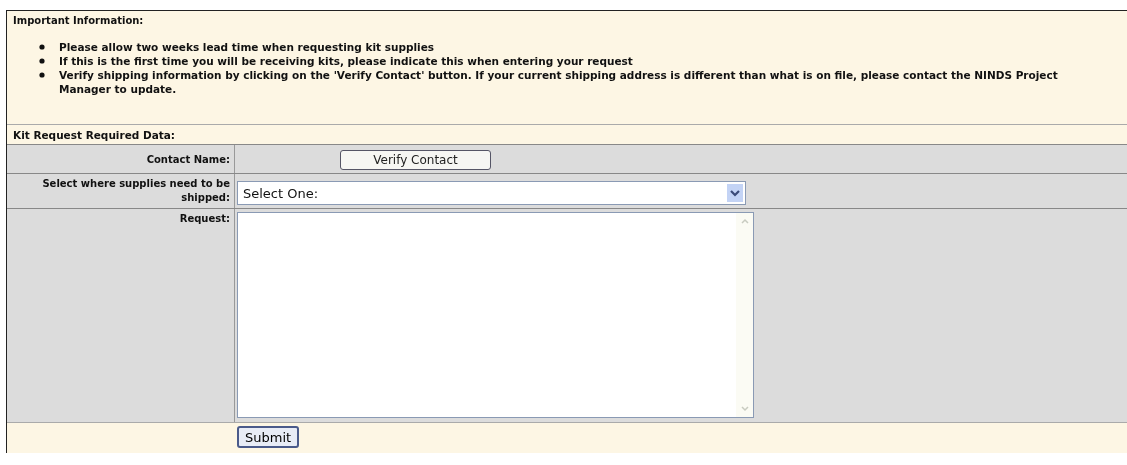 This screenshot has width=1127, height=465. Describe the element at coordinates (204, 218) in the screenshot. I see `field-label: Request:` at that location.